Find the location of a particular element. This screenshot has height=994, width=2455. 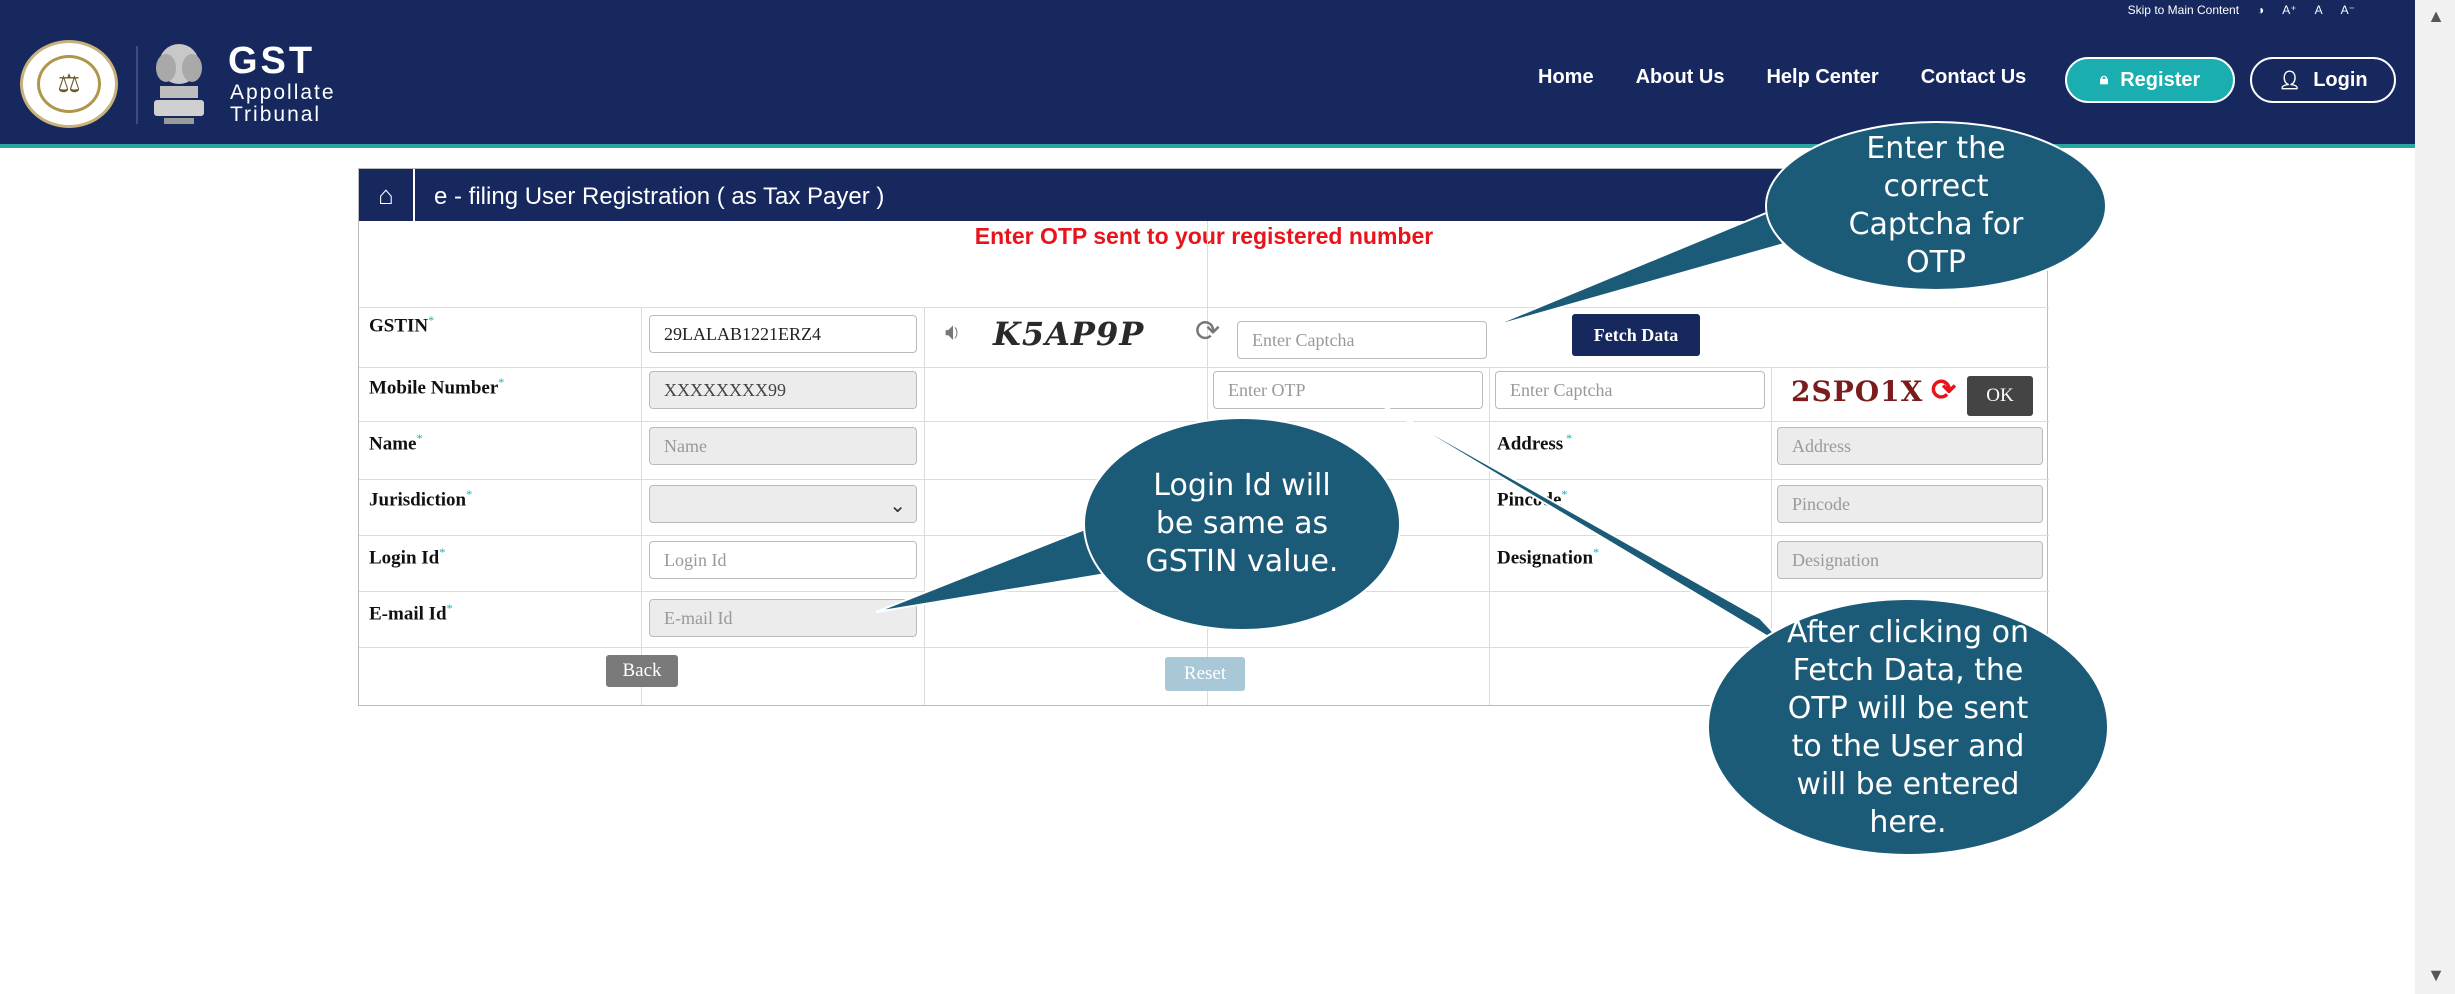

scales-of-justice-icon: ⚖ is located at coordinates (69, 84).